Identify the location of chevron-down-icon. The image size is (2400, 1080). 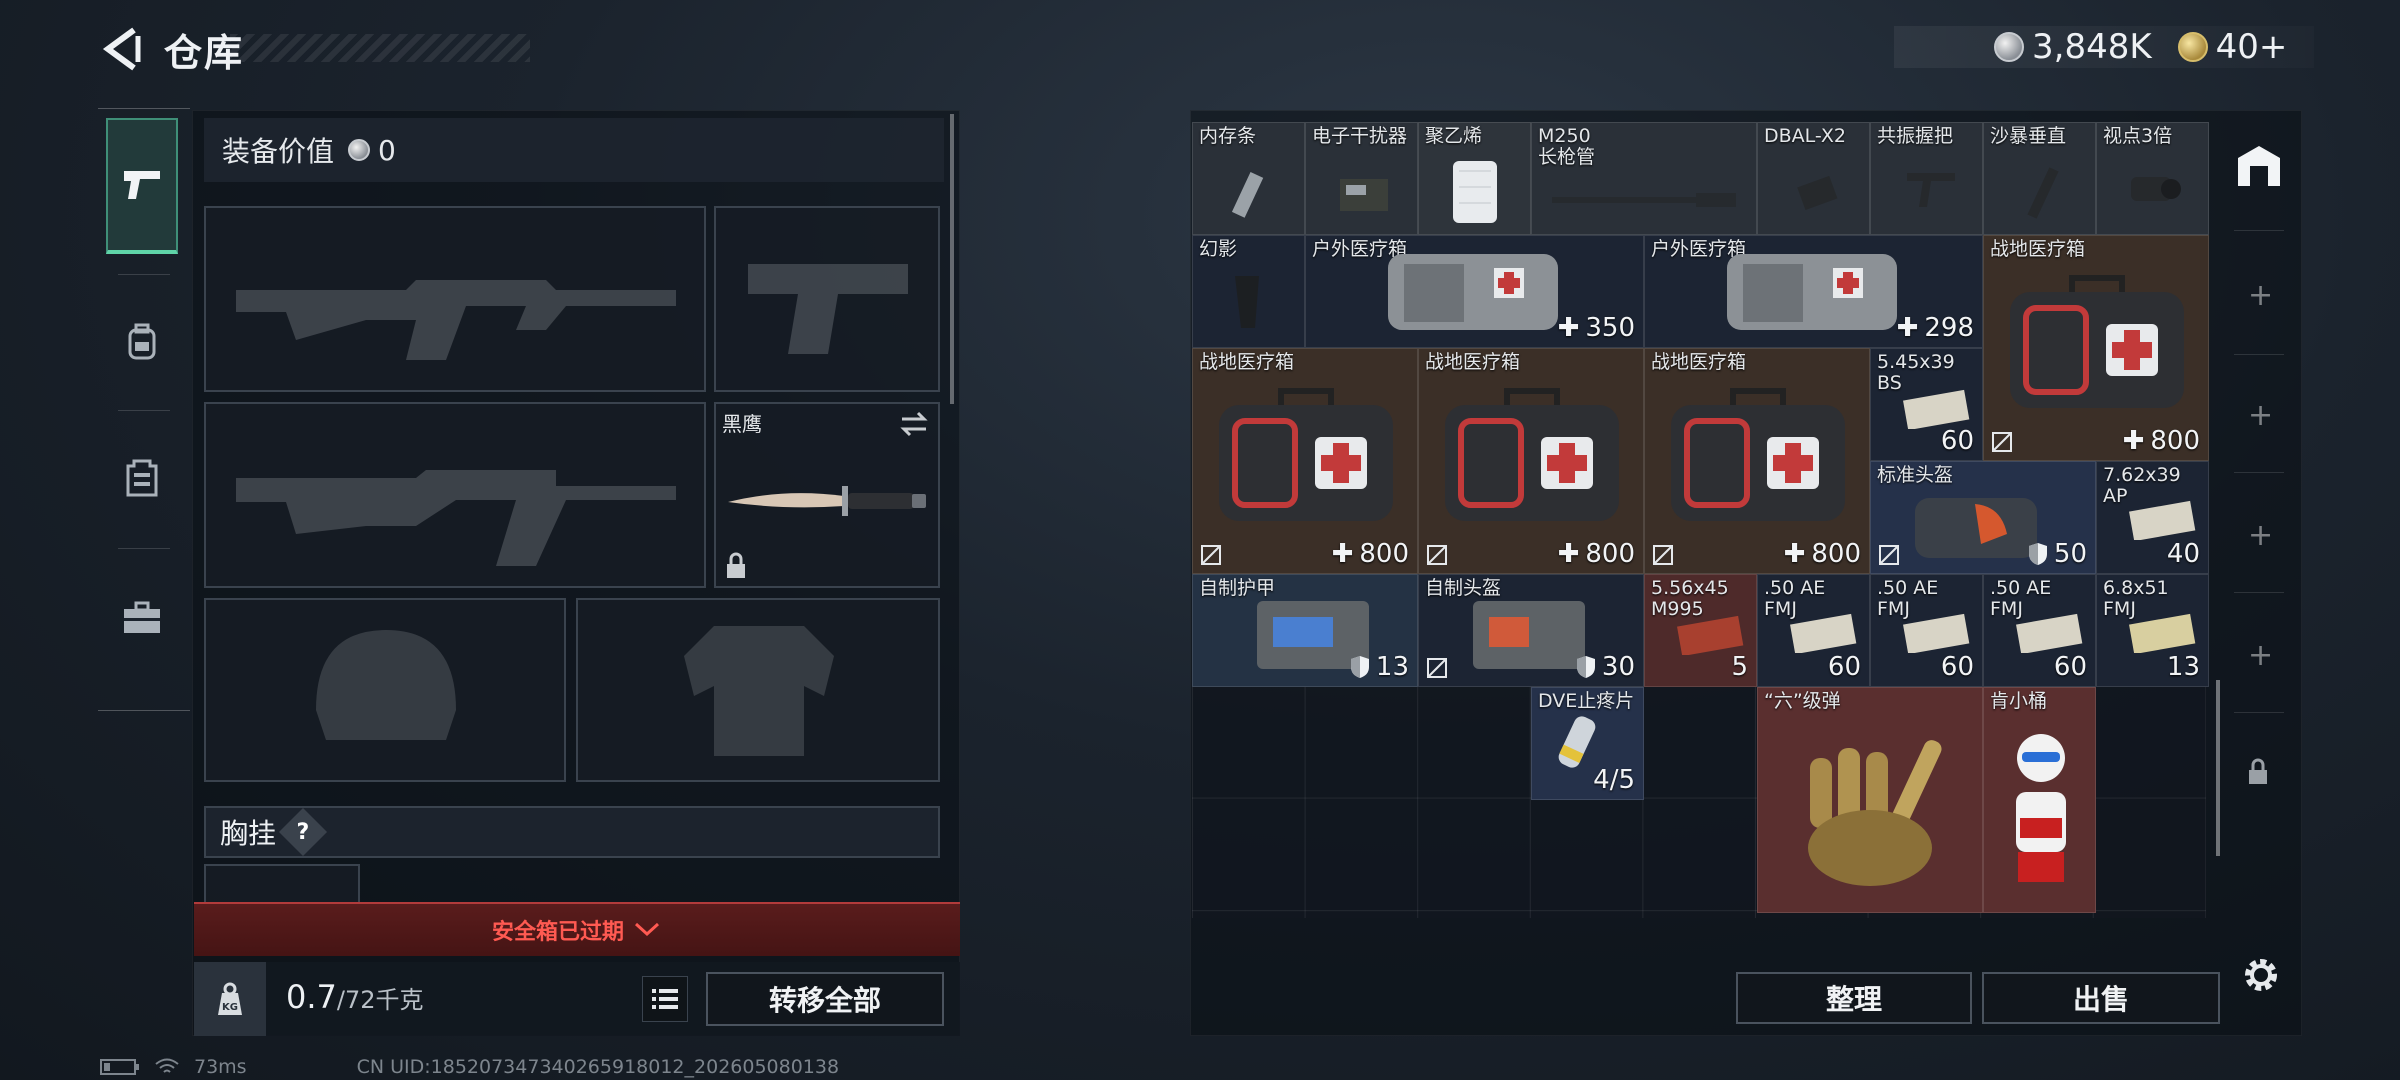
(647, 929).